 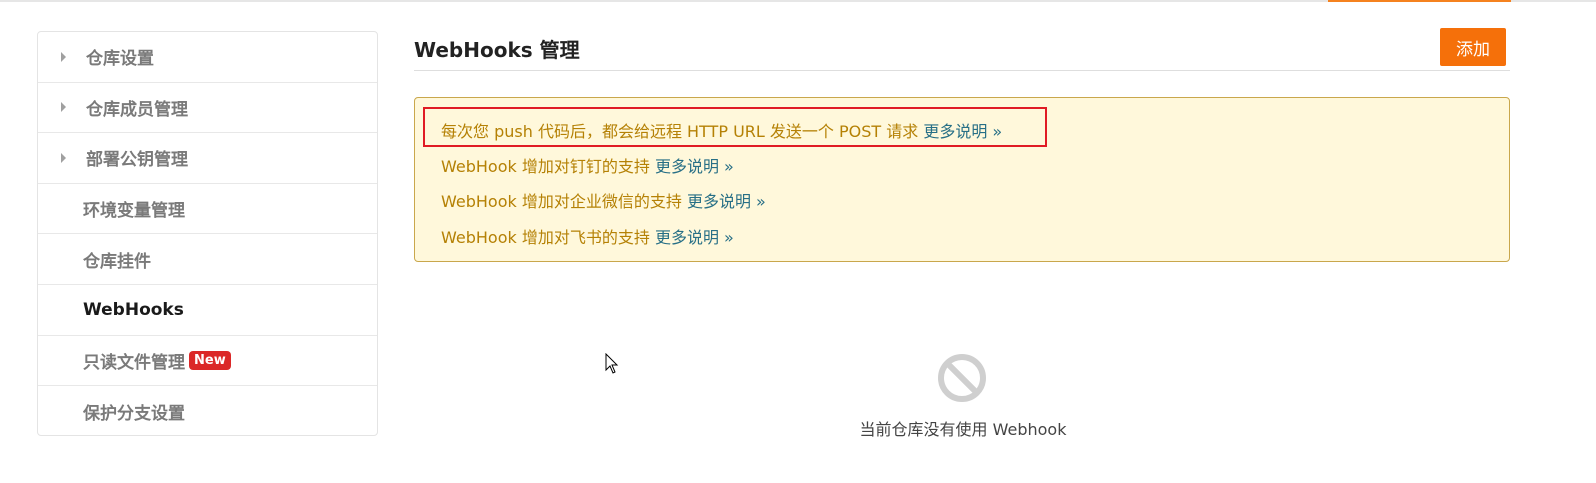 I want to click on sidebar-item-readonly-files: 只读文件管理 New, so click(x=207, y=361).